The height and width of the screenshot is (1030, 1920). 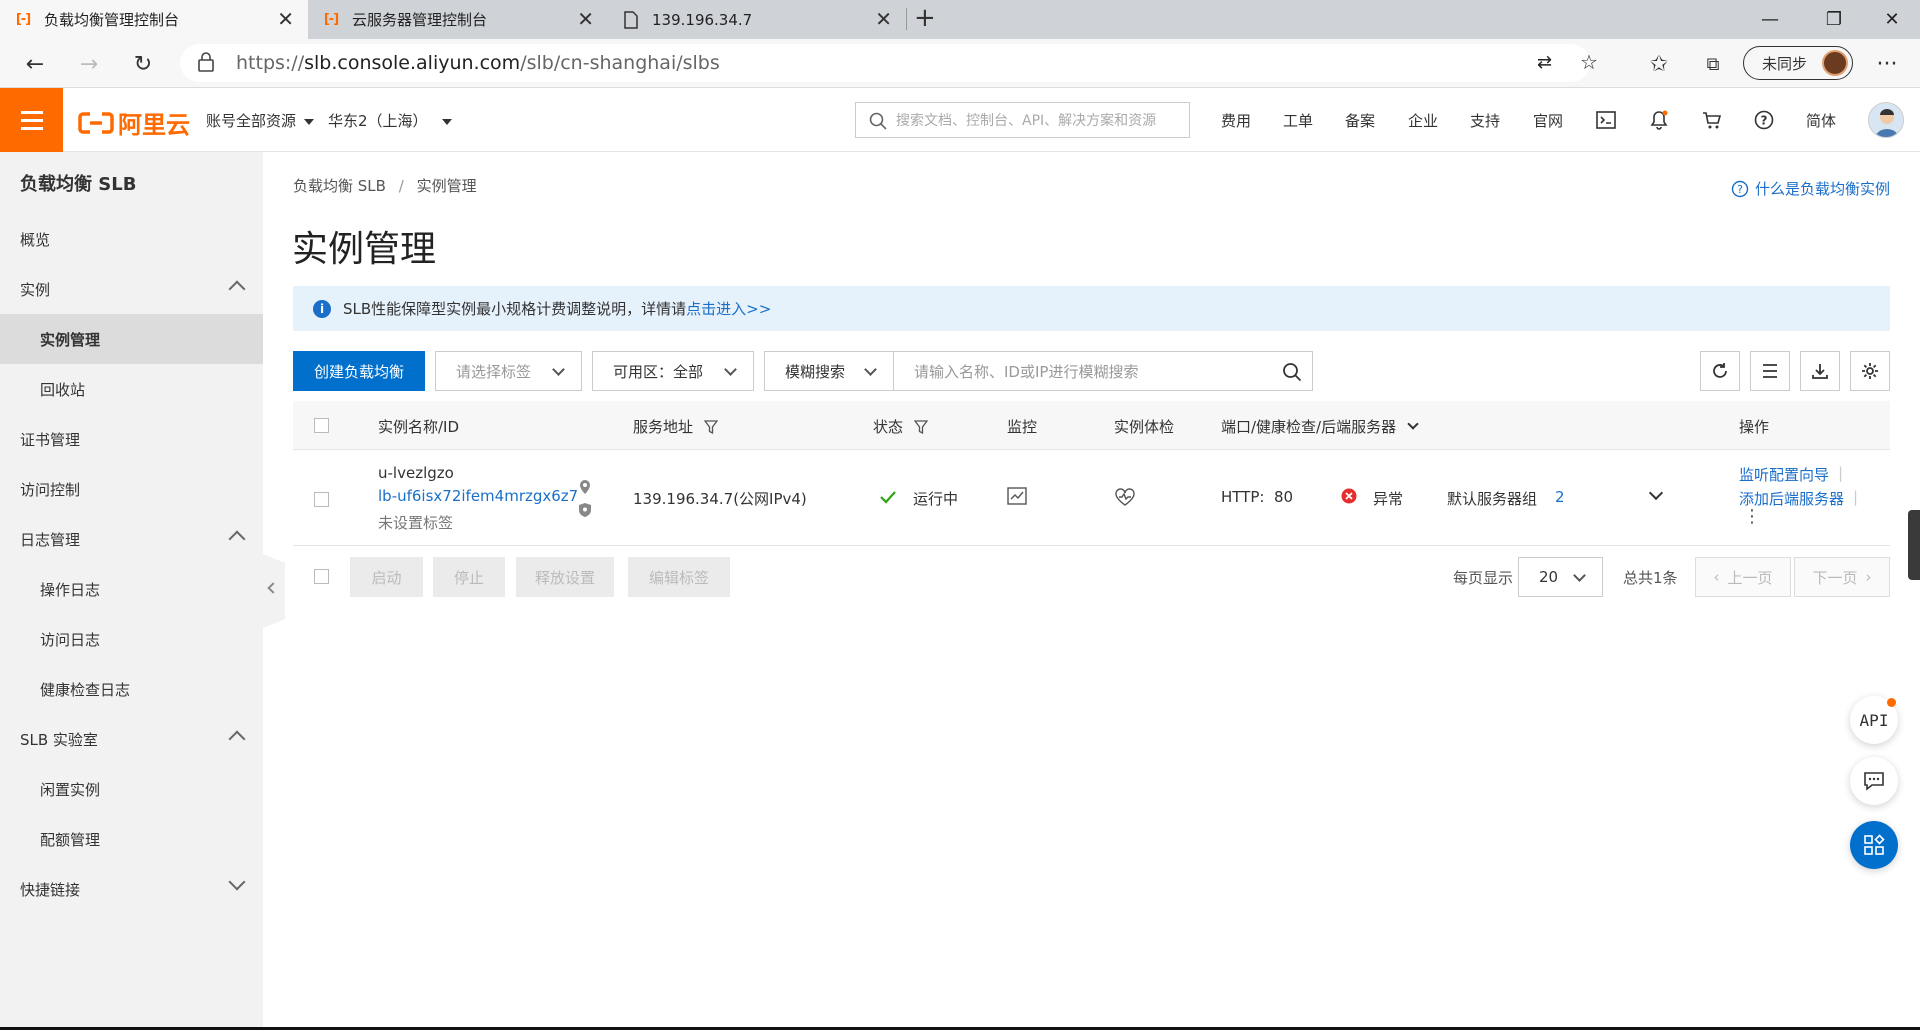 I want to click on sidebar-collapse-handle, so click(x=274, y=591).